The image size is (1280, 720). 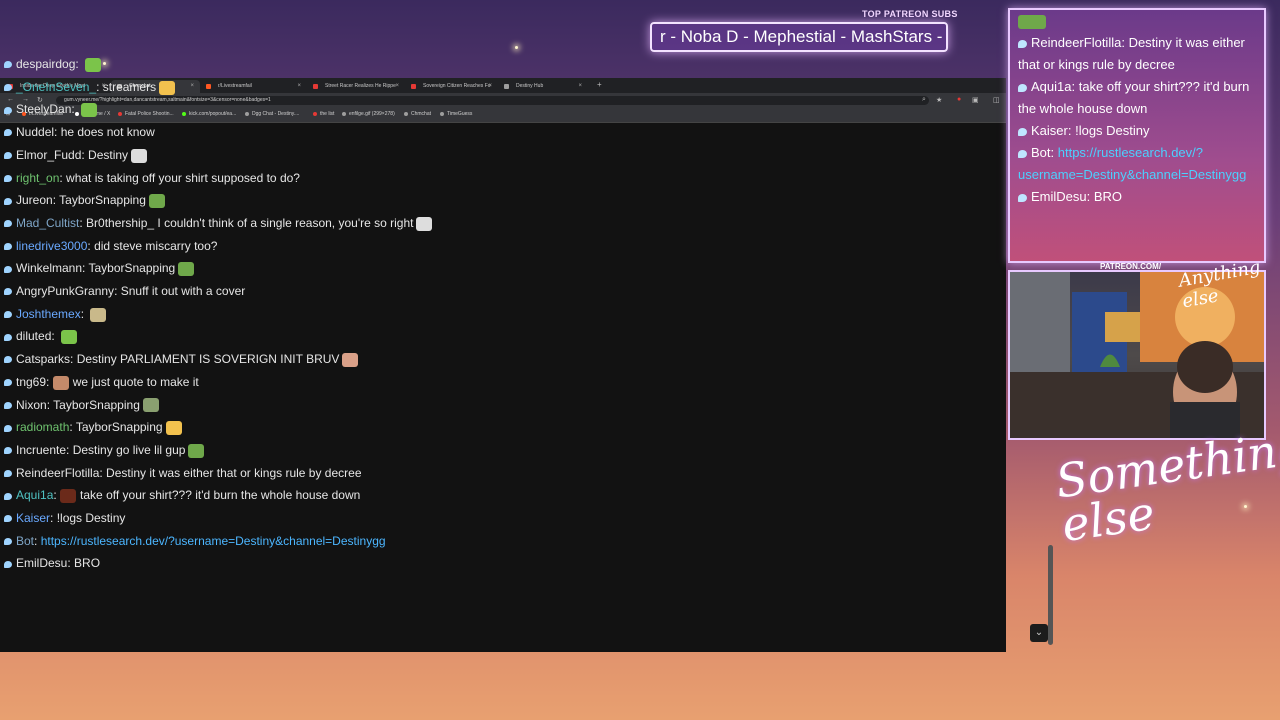 I want to click on chat-username: Aqui1a, so click(x=34, y=495).